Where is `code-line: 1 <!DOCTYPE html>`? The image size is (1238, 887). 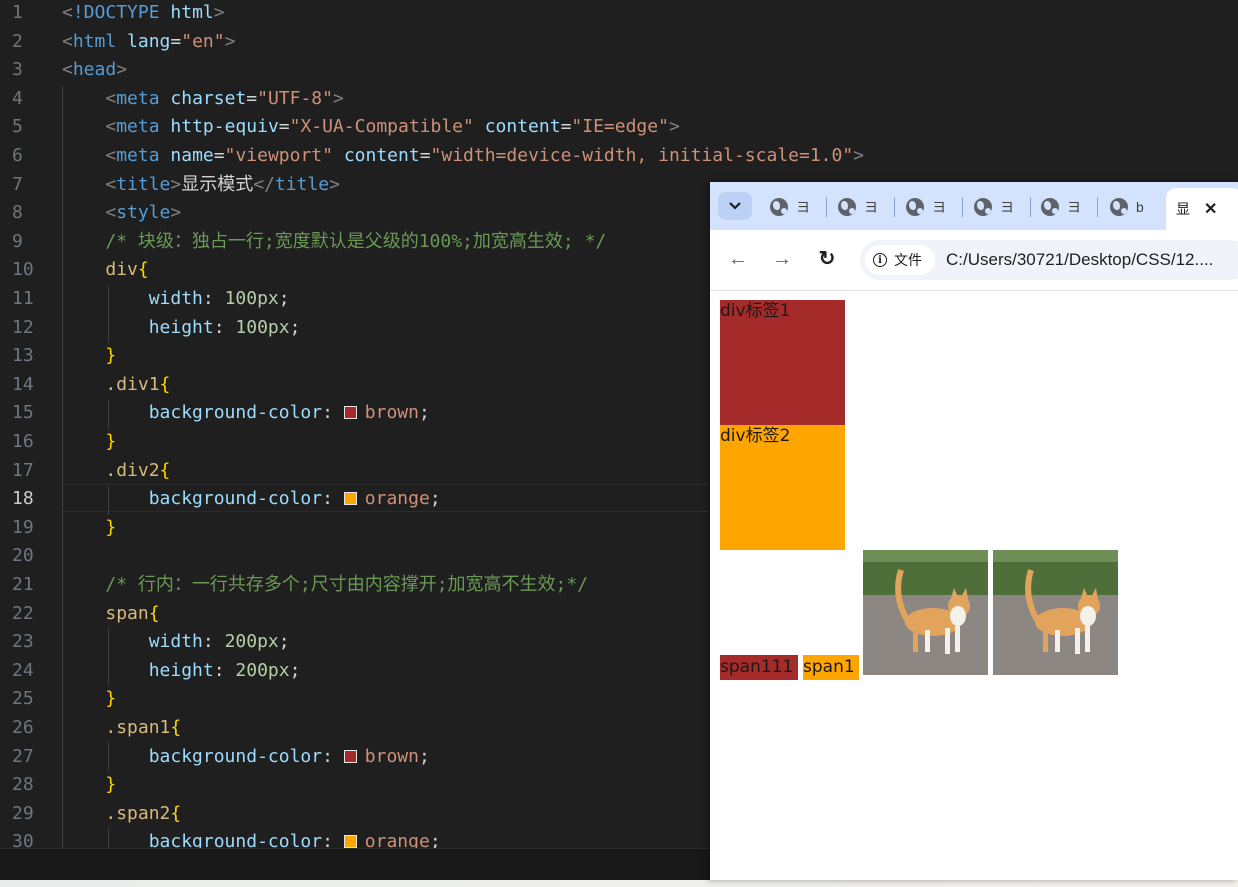
code-line: 1 <!DOCTYPE html> is located at coordinates (619, 14).